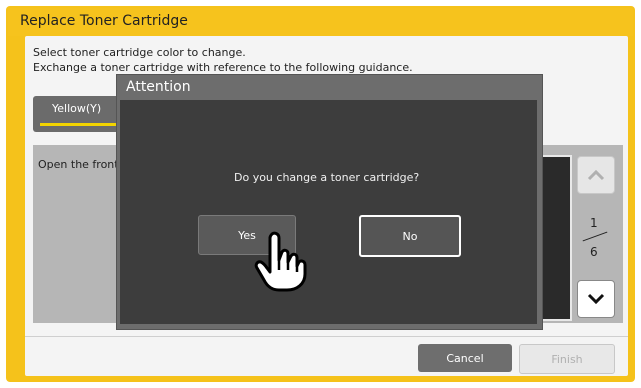 This screenshot has height=388, width=641. What do you see at coordinates (158, 87) in the screenshot?
I see `dialog-title: Attention` at bounding box center [158, 87].